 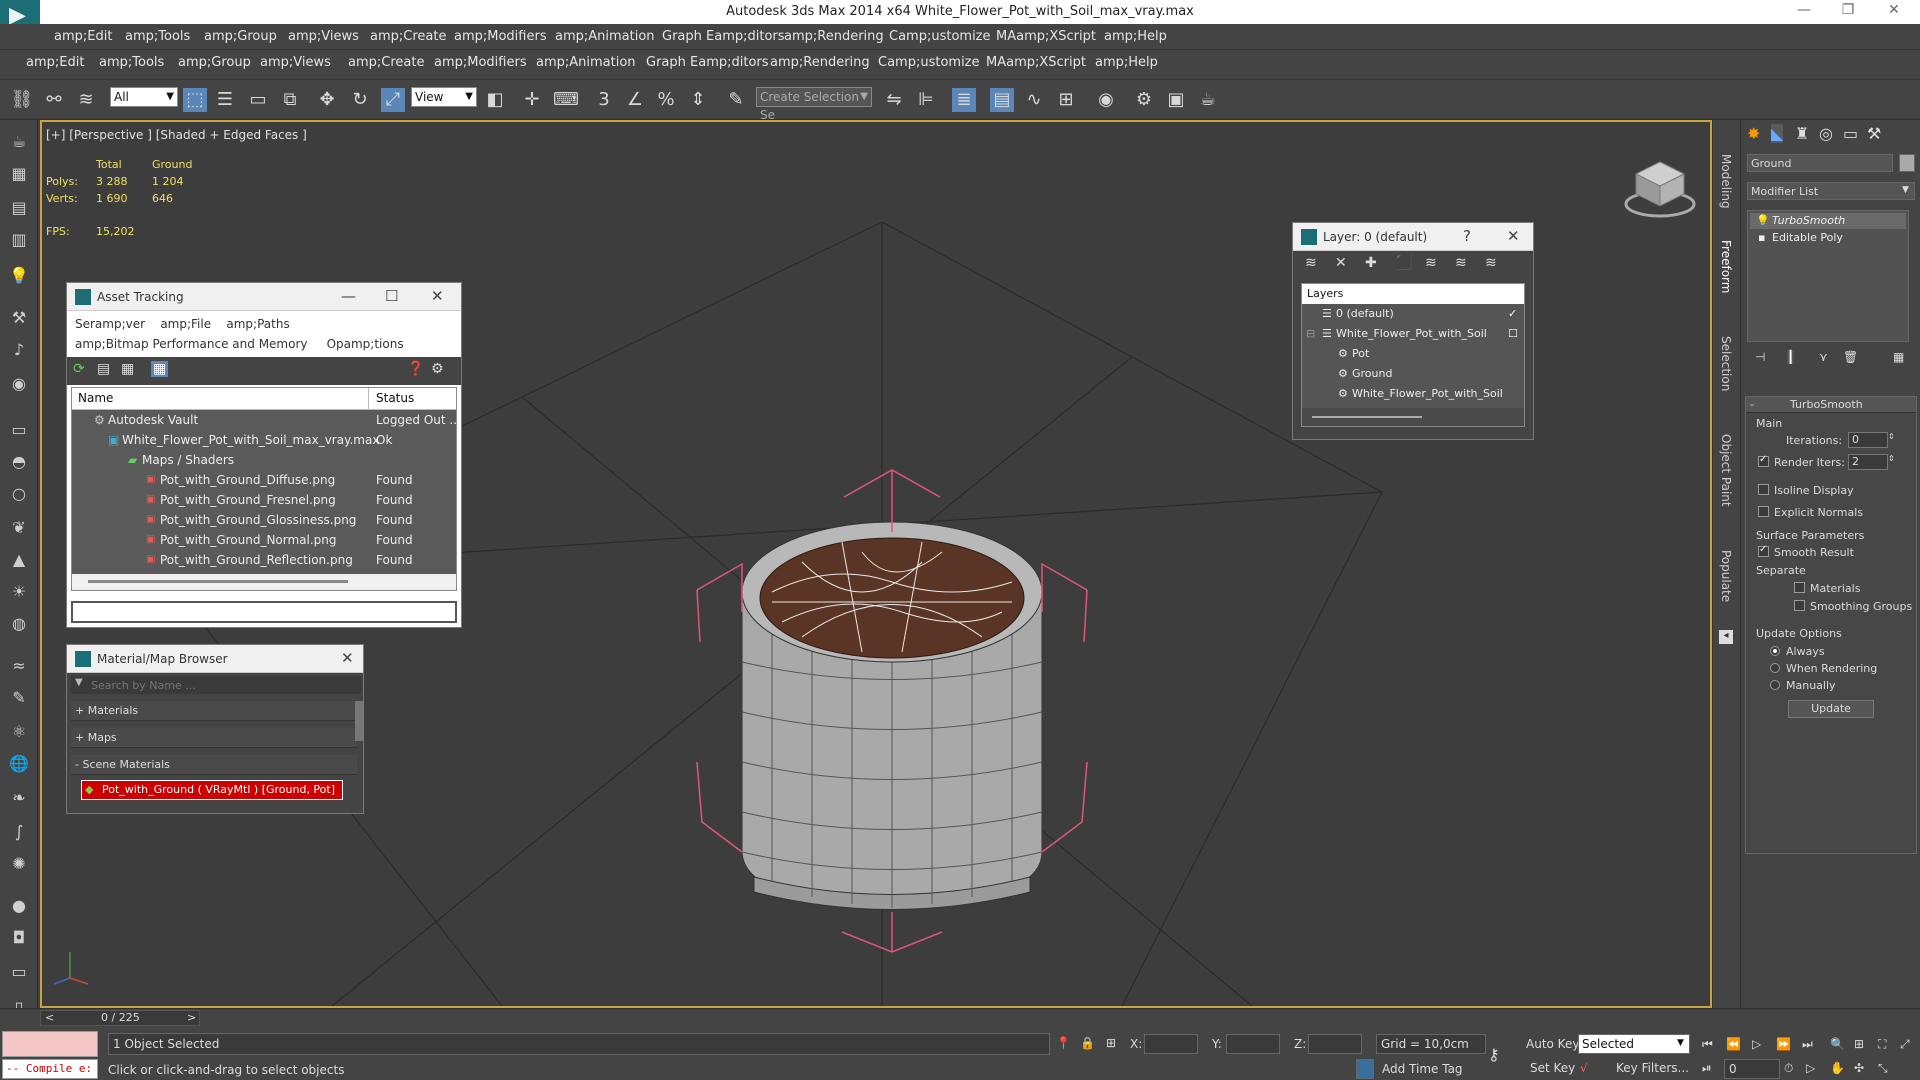 I want to click on angle-snap-icon: ∠, so click(x=635, y=100).